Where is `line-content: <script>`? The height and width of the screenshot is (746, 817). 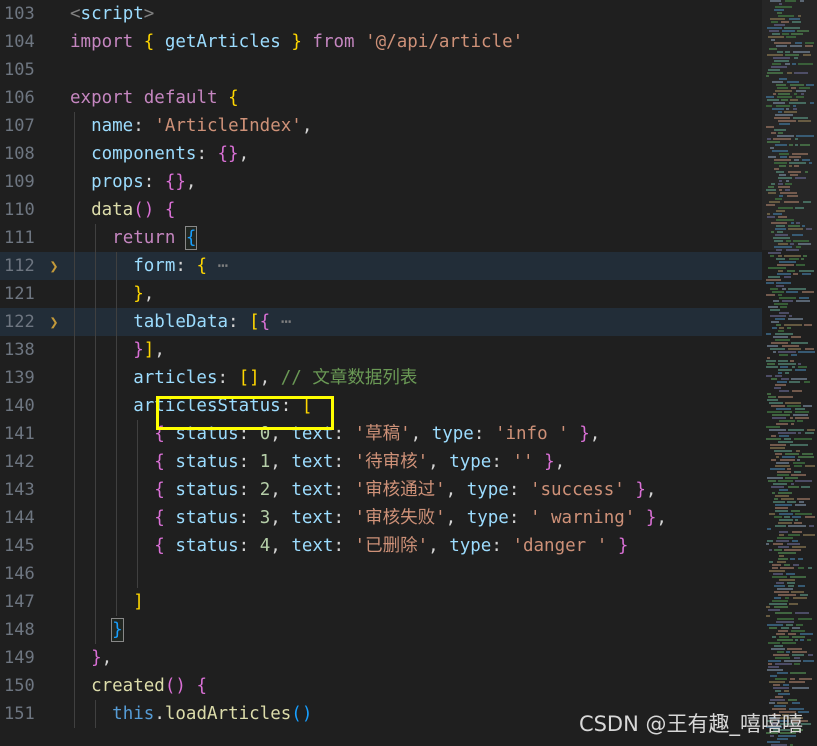 line-content: <script> is located at coordinates (443, 14).